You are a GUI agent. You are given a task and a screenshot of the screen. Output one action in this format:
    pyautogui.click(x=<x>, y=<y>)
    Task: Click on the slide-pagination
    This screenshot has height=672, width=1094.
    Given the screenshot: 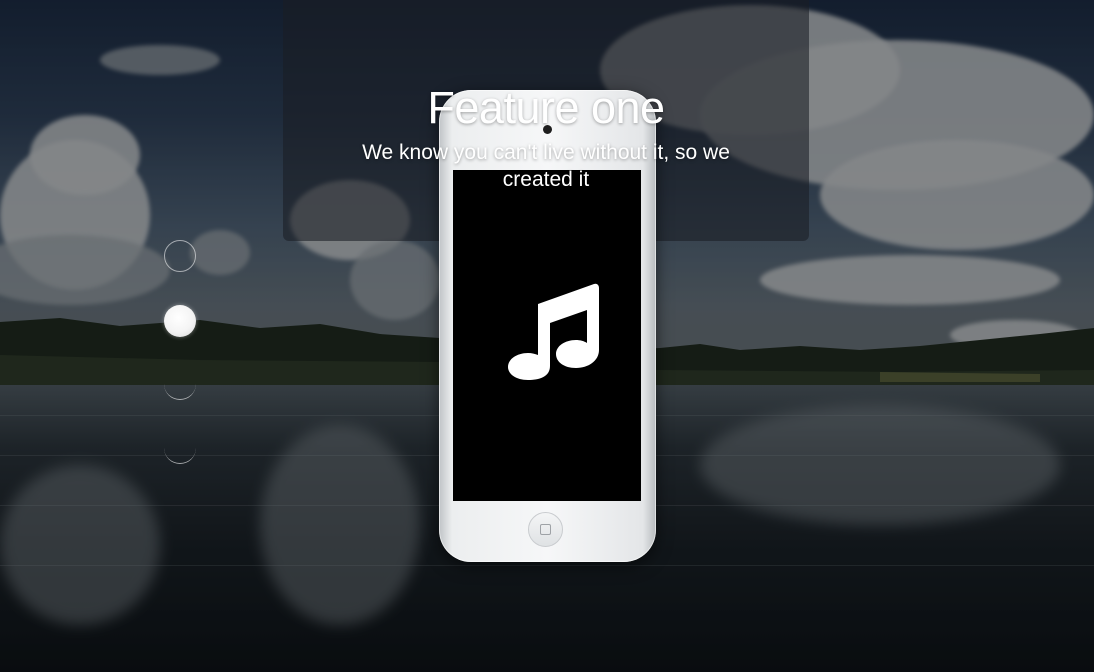 What is the action you would take?
    pyautogui.click(x=181, y=336)
    